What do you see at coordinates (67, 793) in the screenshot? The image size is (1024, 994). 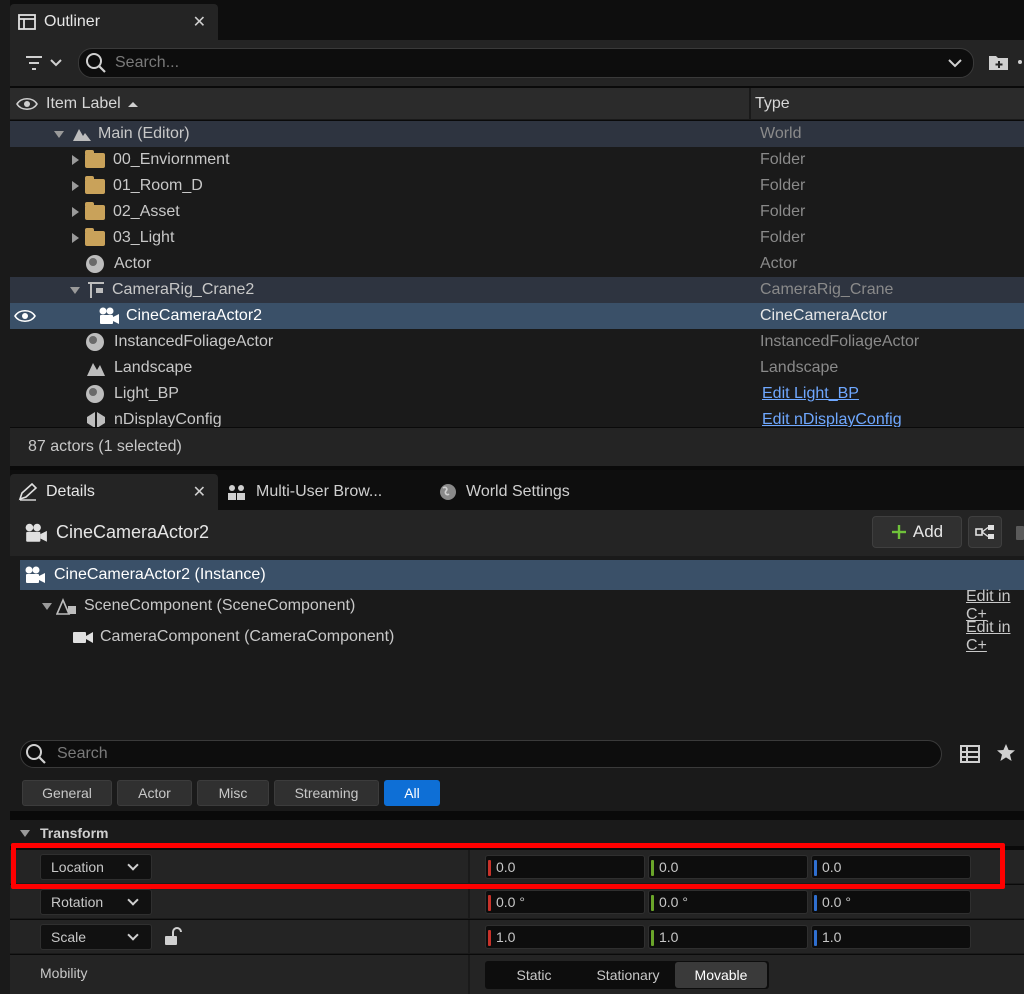 I see `filter-general-button: General` at bounding box center [67, 793].